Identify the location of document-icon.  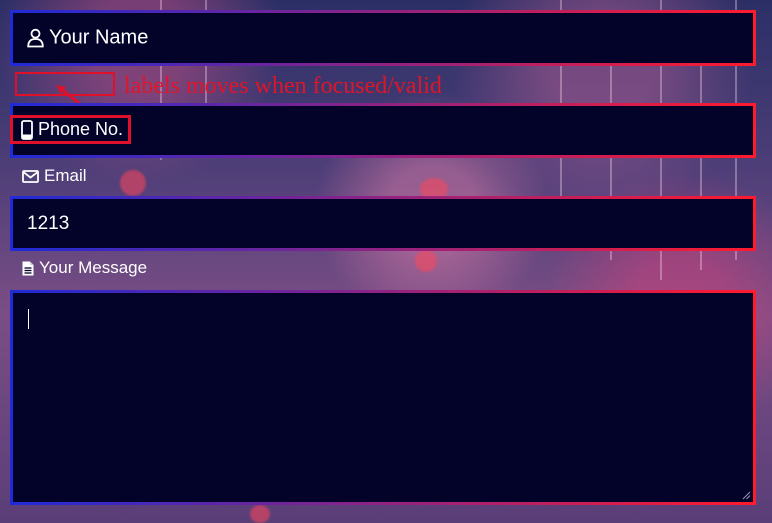
(28, 268).